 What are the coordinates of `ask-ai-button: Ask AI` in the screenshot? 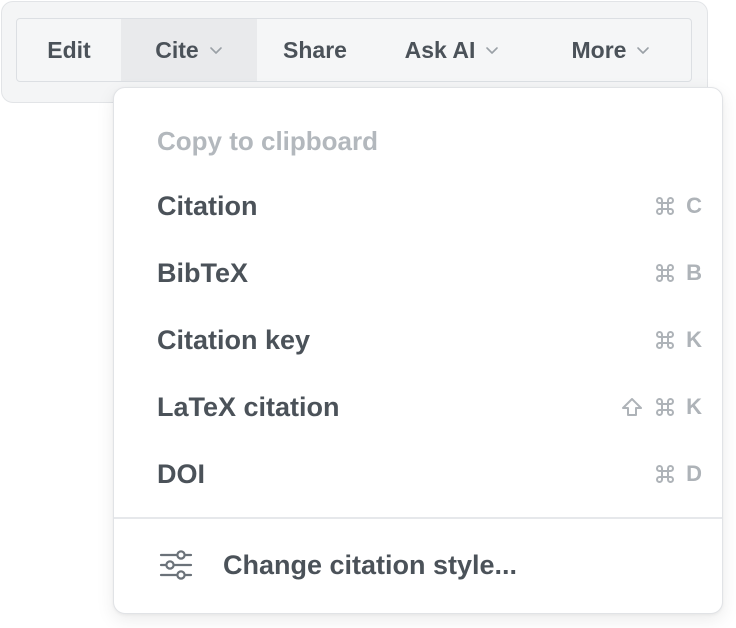 It's located at (452, 50).